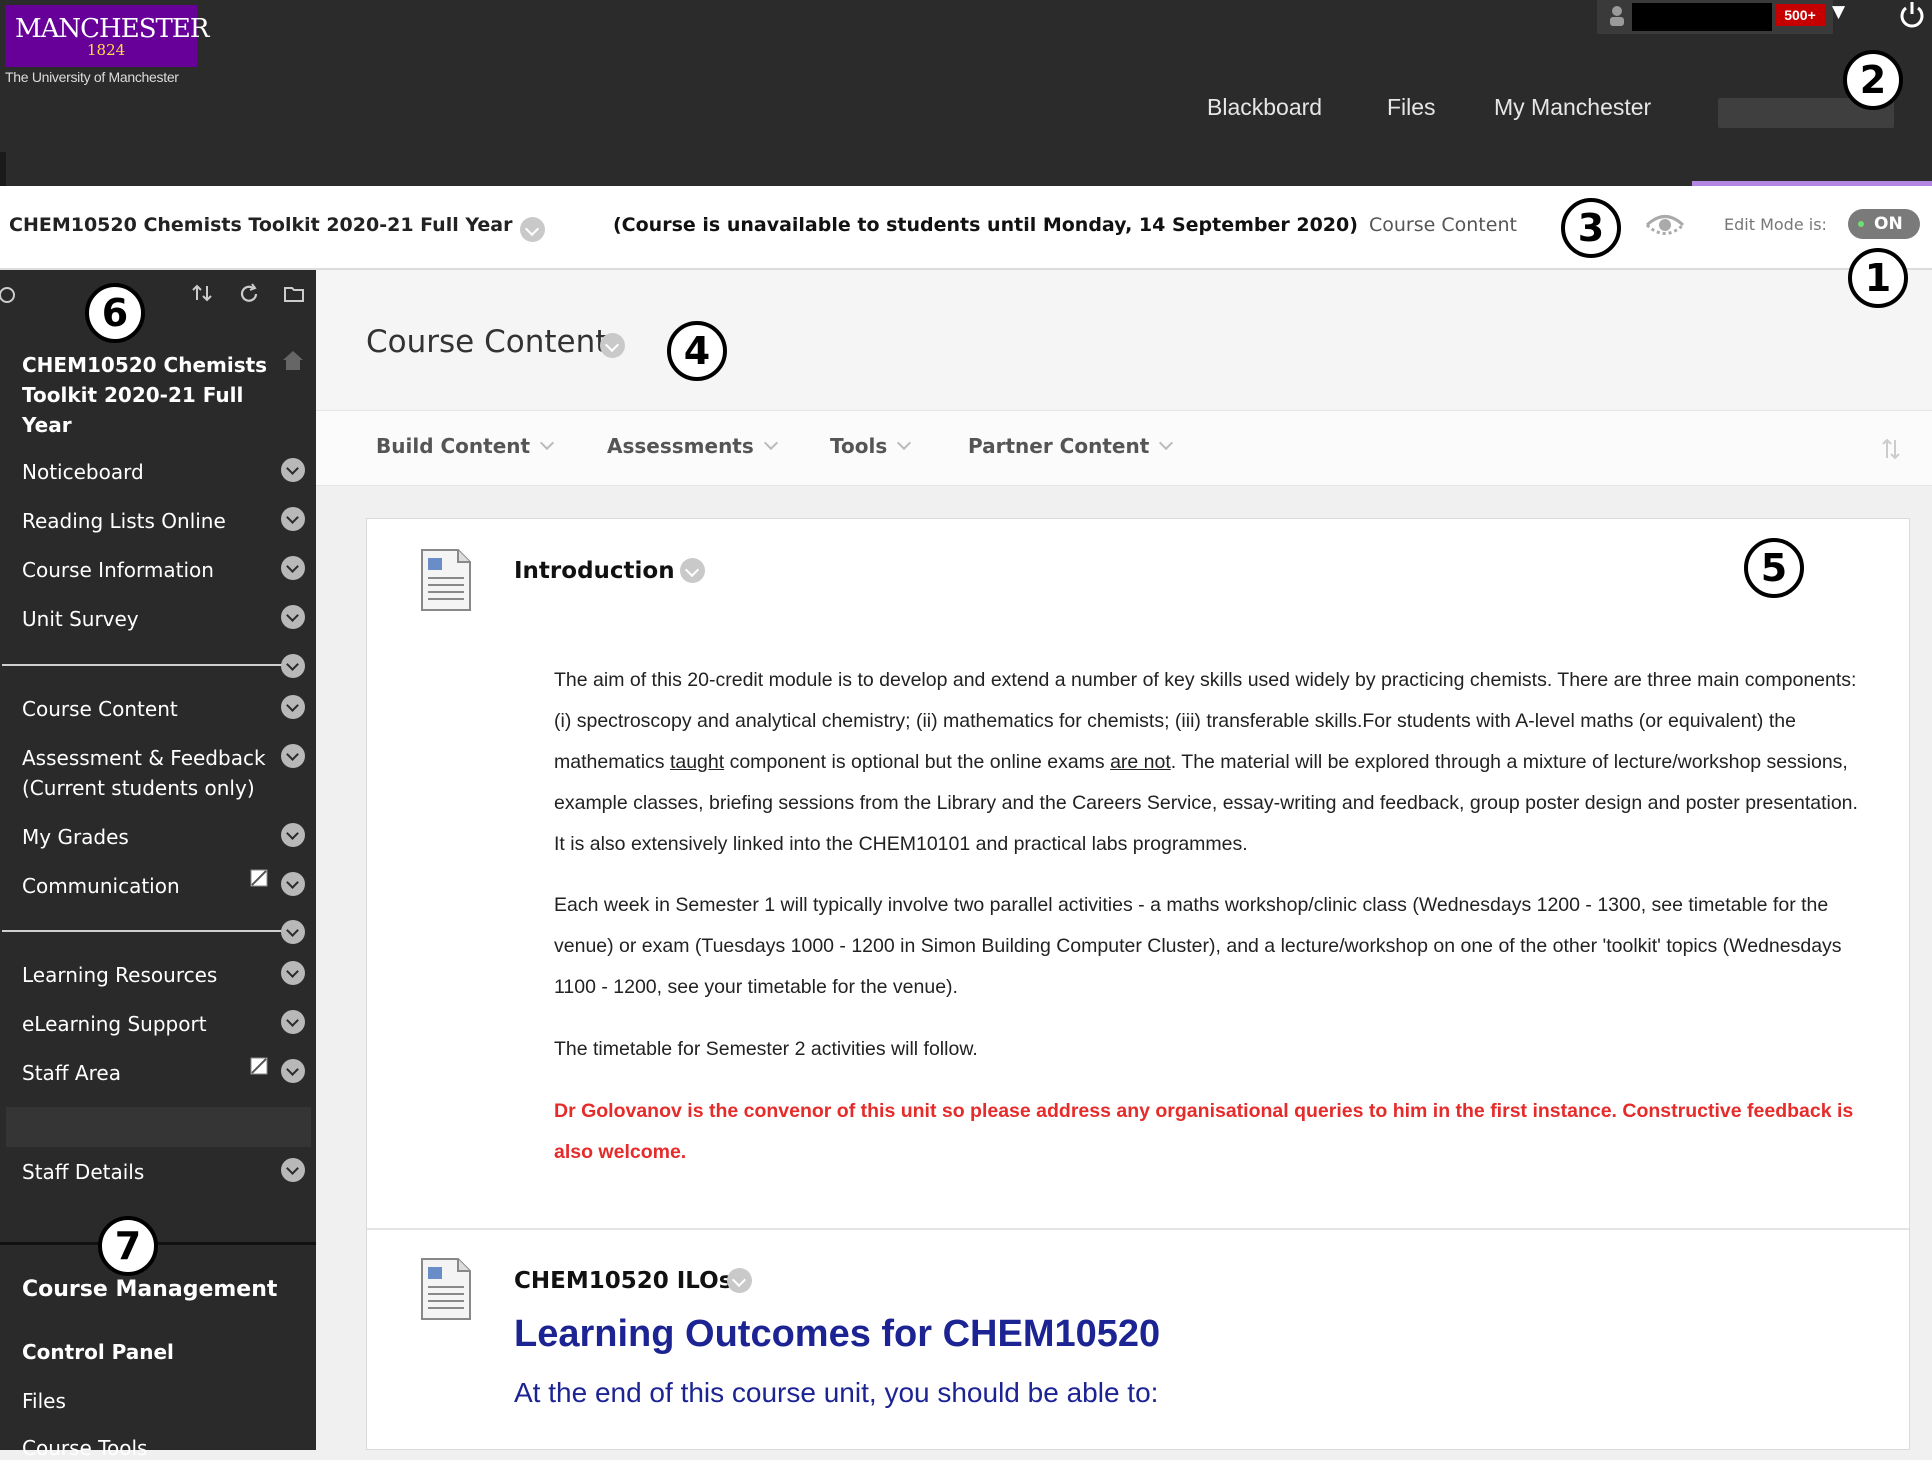 The height and width of the screenshot is (1460, 1932). What do you see at coordinates (1838, 12) in the screenshot?
I see `user-dropdown-icon: ▼` at bounding box center [1838, 12].